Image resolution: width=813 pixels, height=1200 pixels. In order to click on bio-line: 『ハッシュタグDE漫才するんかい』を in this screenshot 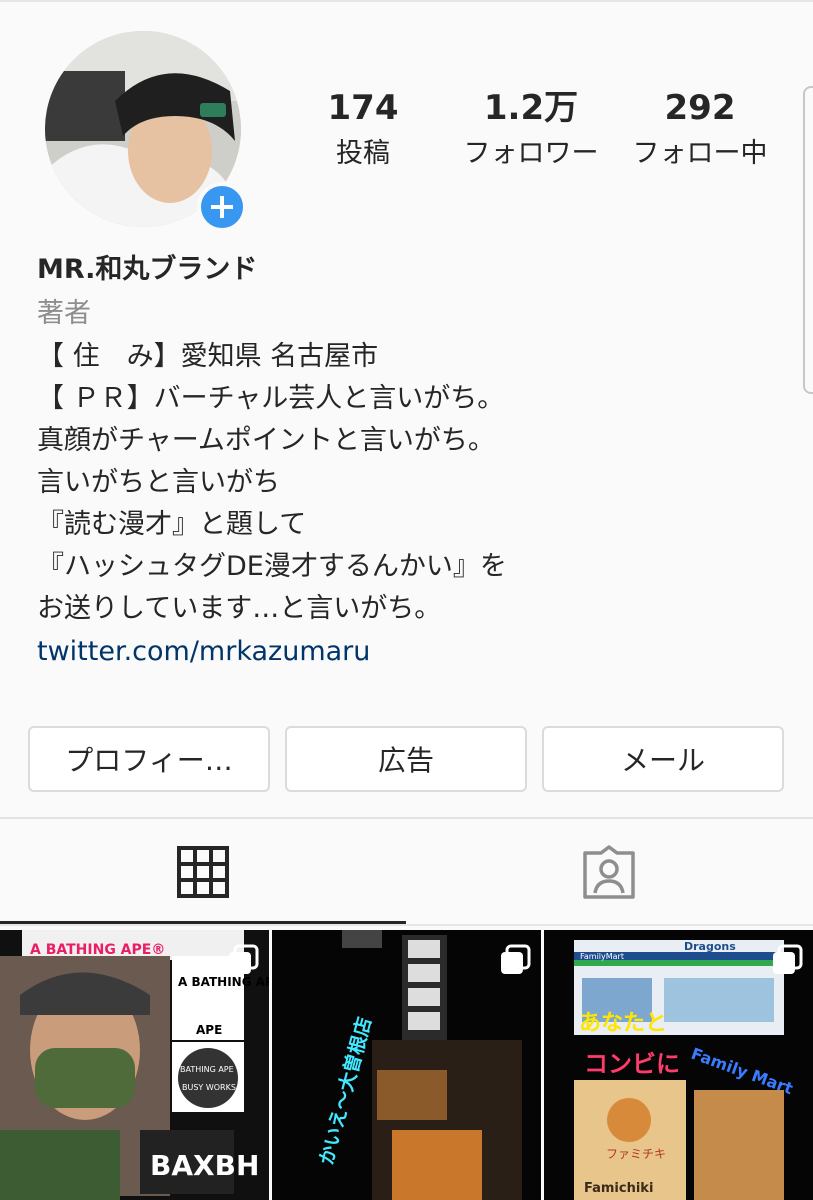, I will do `click(272, 566)`.